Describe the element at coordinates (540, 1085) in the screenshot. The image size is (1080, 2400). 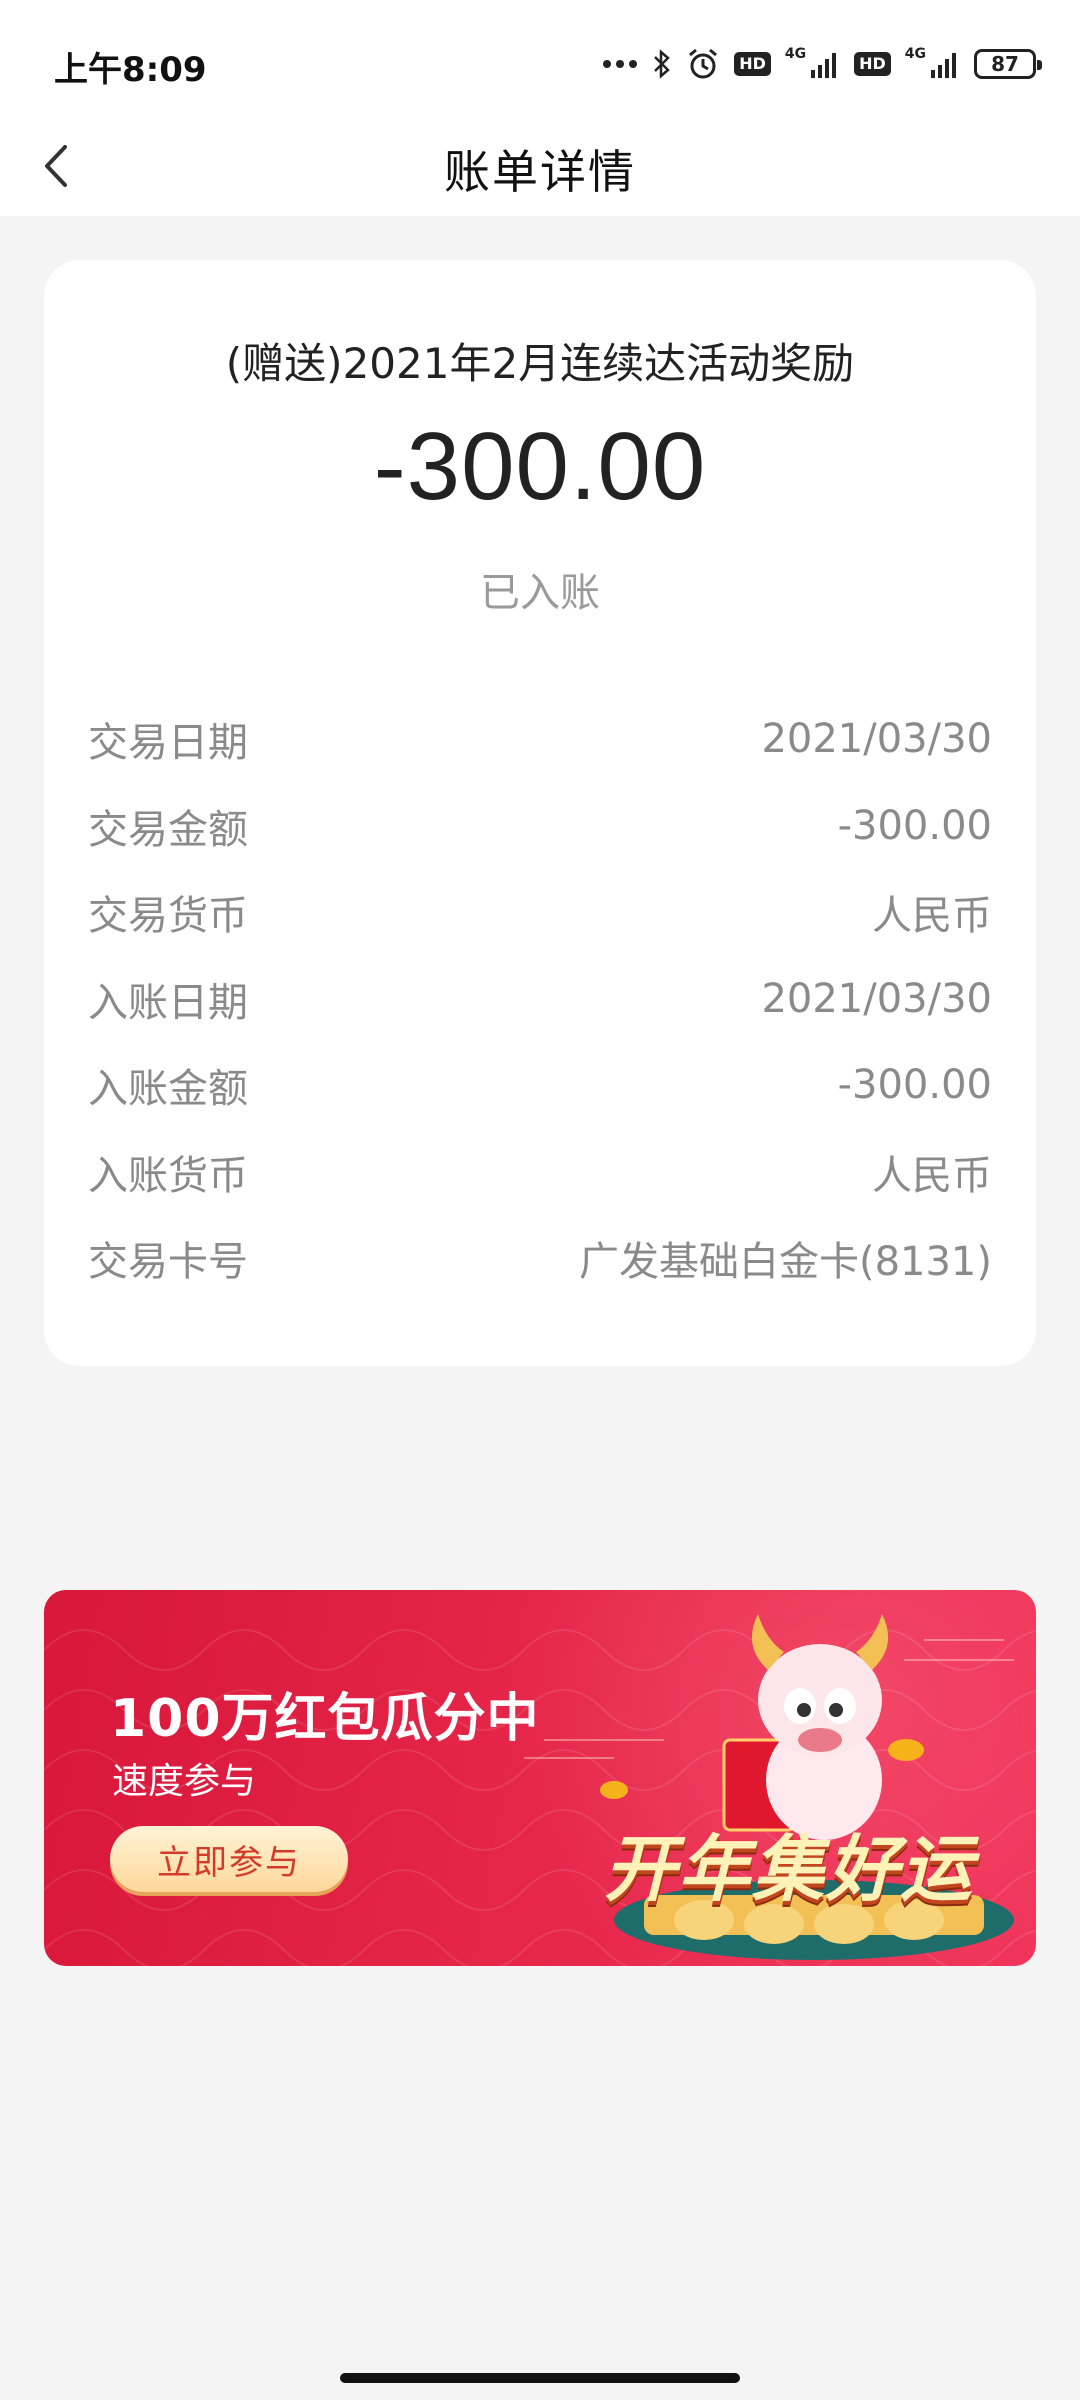
I see `detail-row-posting-amount: 入账金额 -300.00` at that location.